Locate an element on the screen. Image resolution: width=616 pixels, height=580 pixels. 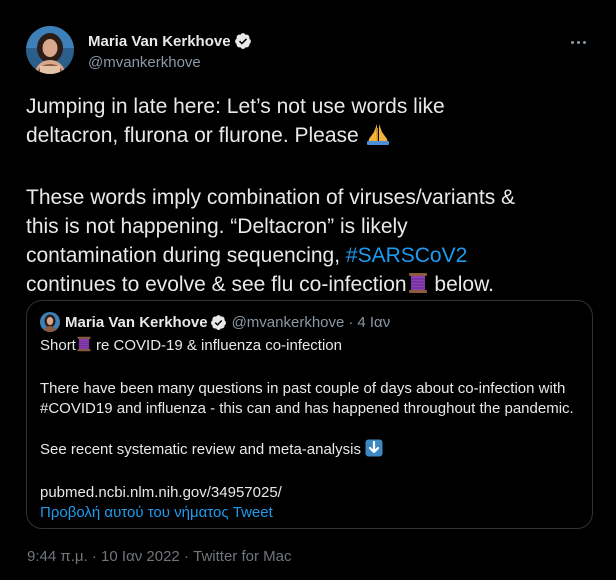
quoted-tweet-header: Maria Van Kerkhove @mvankerkhove · 4 Ιαν is located at coordinates (309, 322).